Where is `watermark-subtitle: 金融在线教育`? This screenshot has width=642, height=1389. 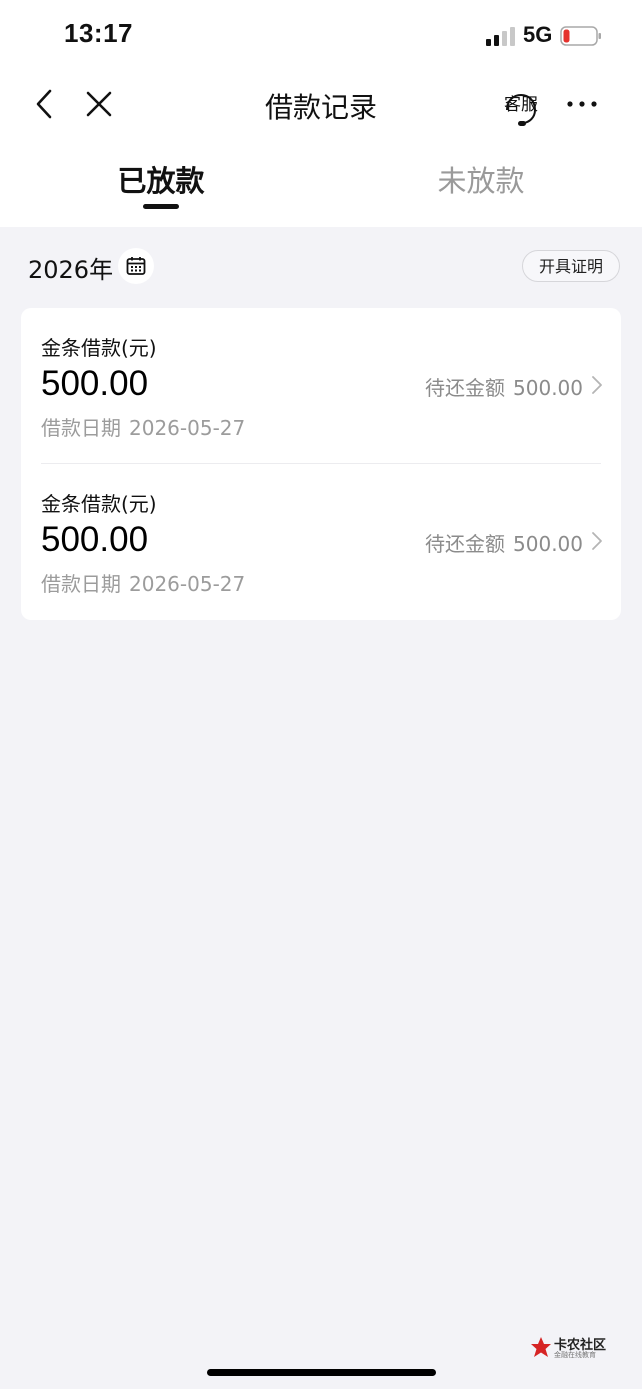
watermark-subtitle: 金融在线教育 is located at coordinates (575, 1355).